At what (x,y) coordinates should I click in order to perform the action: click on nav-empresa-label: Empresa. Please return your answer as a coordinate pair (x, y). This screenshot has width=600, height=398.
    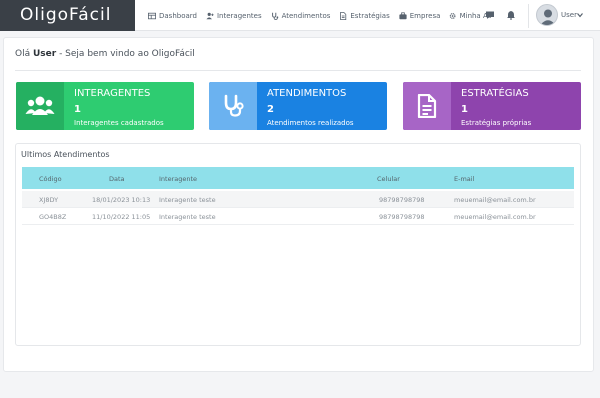
    Looking at the image, I should click on (425, 15).